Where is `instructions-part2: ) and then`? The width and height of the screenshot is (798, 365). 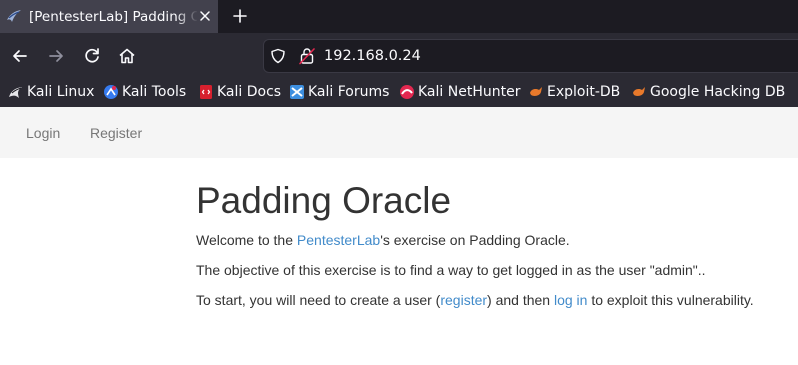
instructions-part2: ) and then is located at coordinates (520, 300).